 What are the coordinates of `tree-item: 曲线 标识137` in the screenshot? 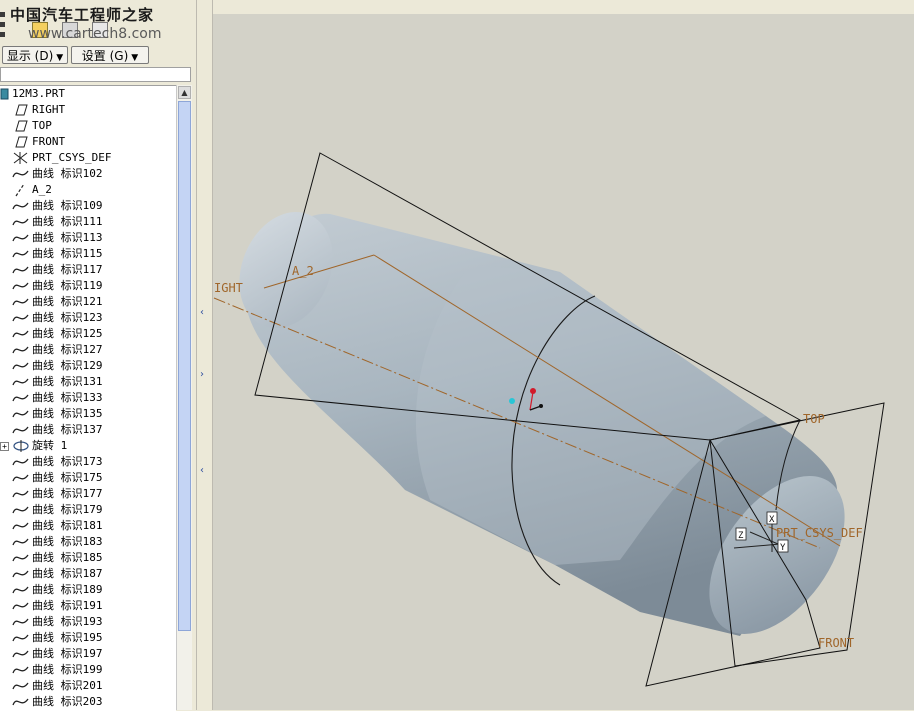 It's located at (88, 430).